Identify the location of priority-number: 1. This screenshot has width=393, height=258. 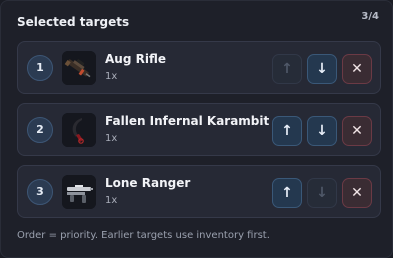
(40, 68).